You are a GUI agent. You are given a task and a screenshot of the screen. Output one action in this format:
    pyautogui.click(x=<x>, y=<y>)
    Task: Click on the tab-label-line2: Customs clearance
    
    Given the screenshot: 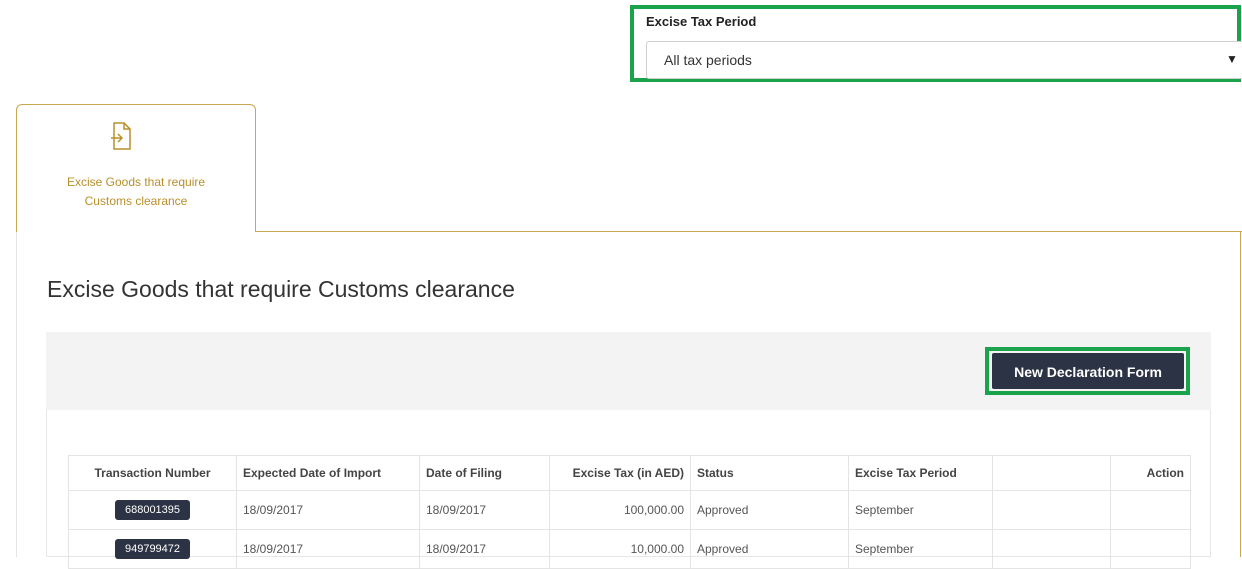 What is the action you would take?
    pyautogui.click(x=136, y=201)
    